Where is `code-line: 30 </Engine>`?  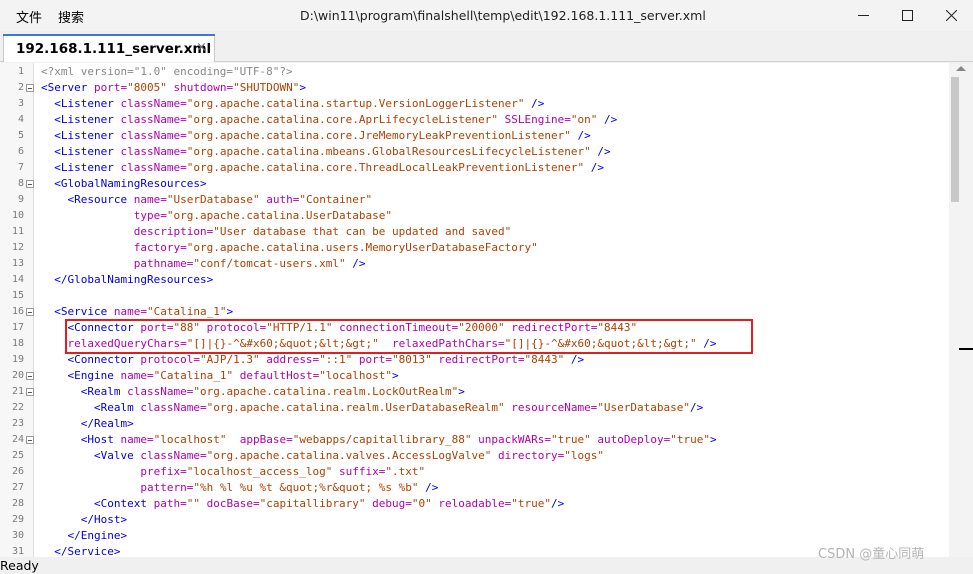 code-line: 30 </Engine> is located at coordinates (475, 536).